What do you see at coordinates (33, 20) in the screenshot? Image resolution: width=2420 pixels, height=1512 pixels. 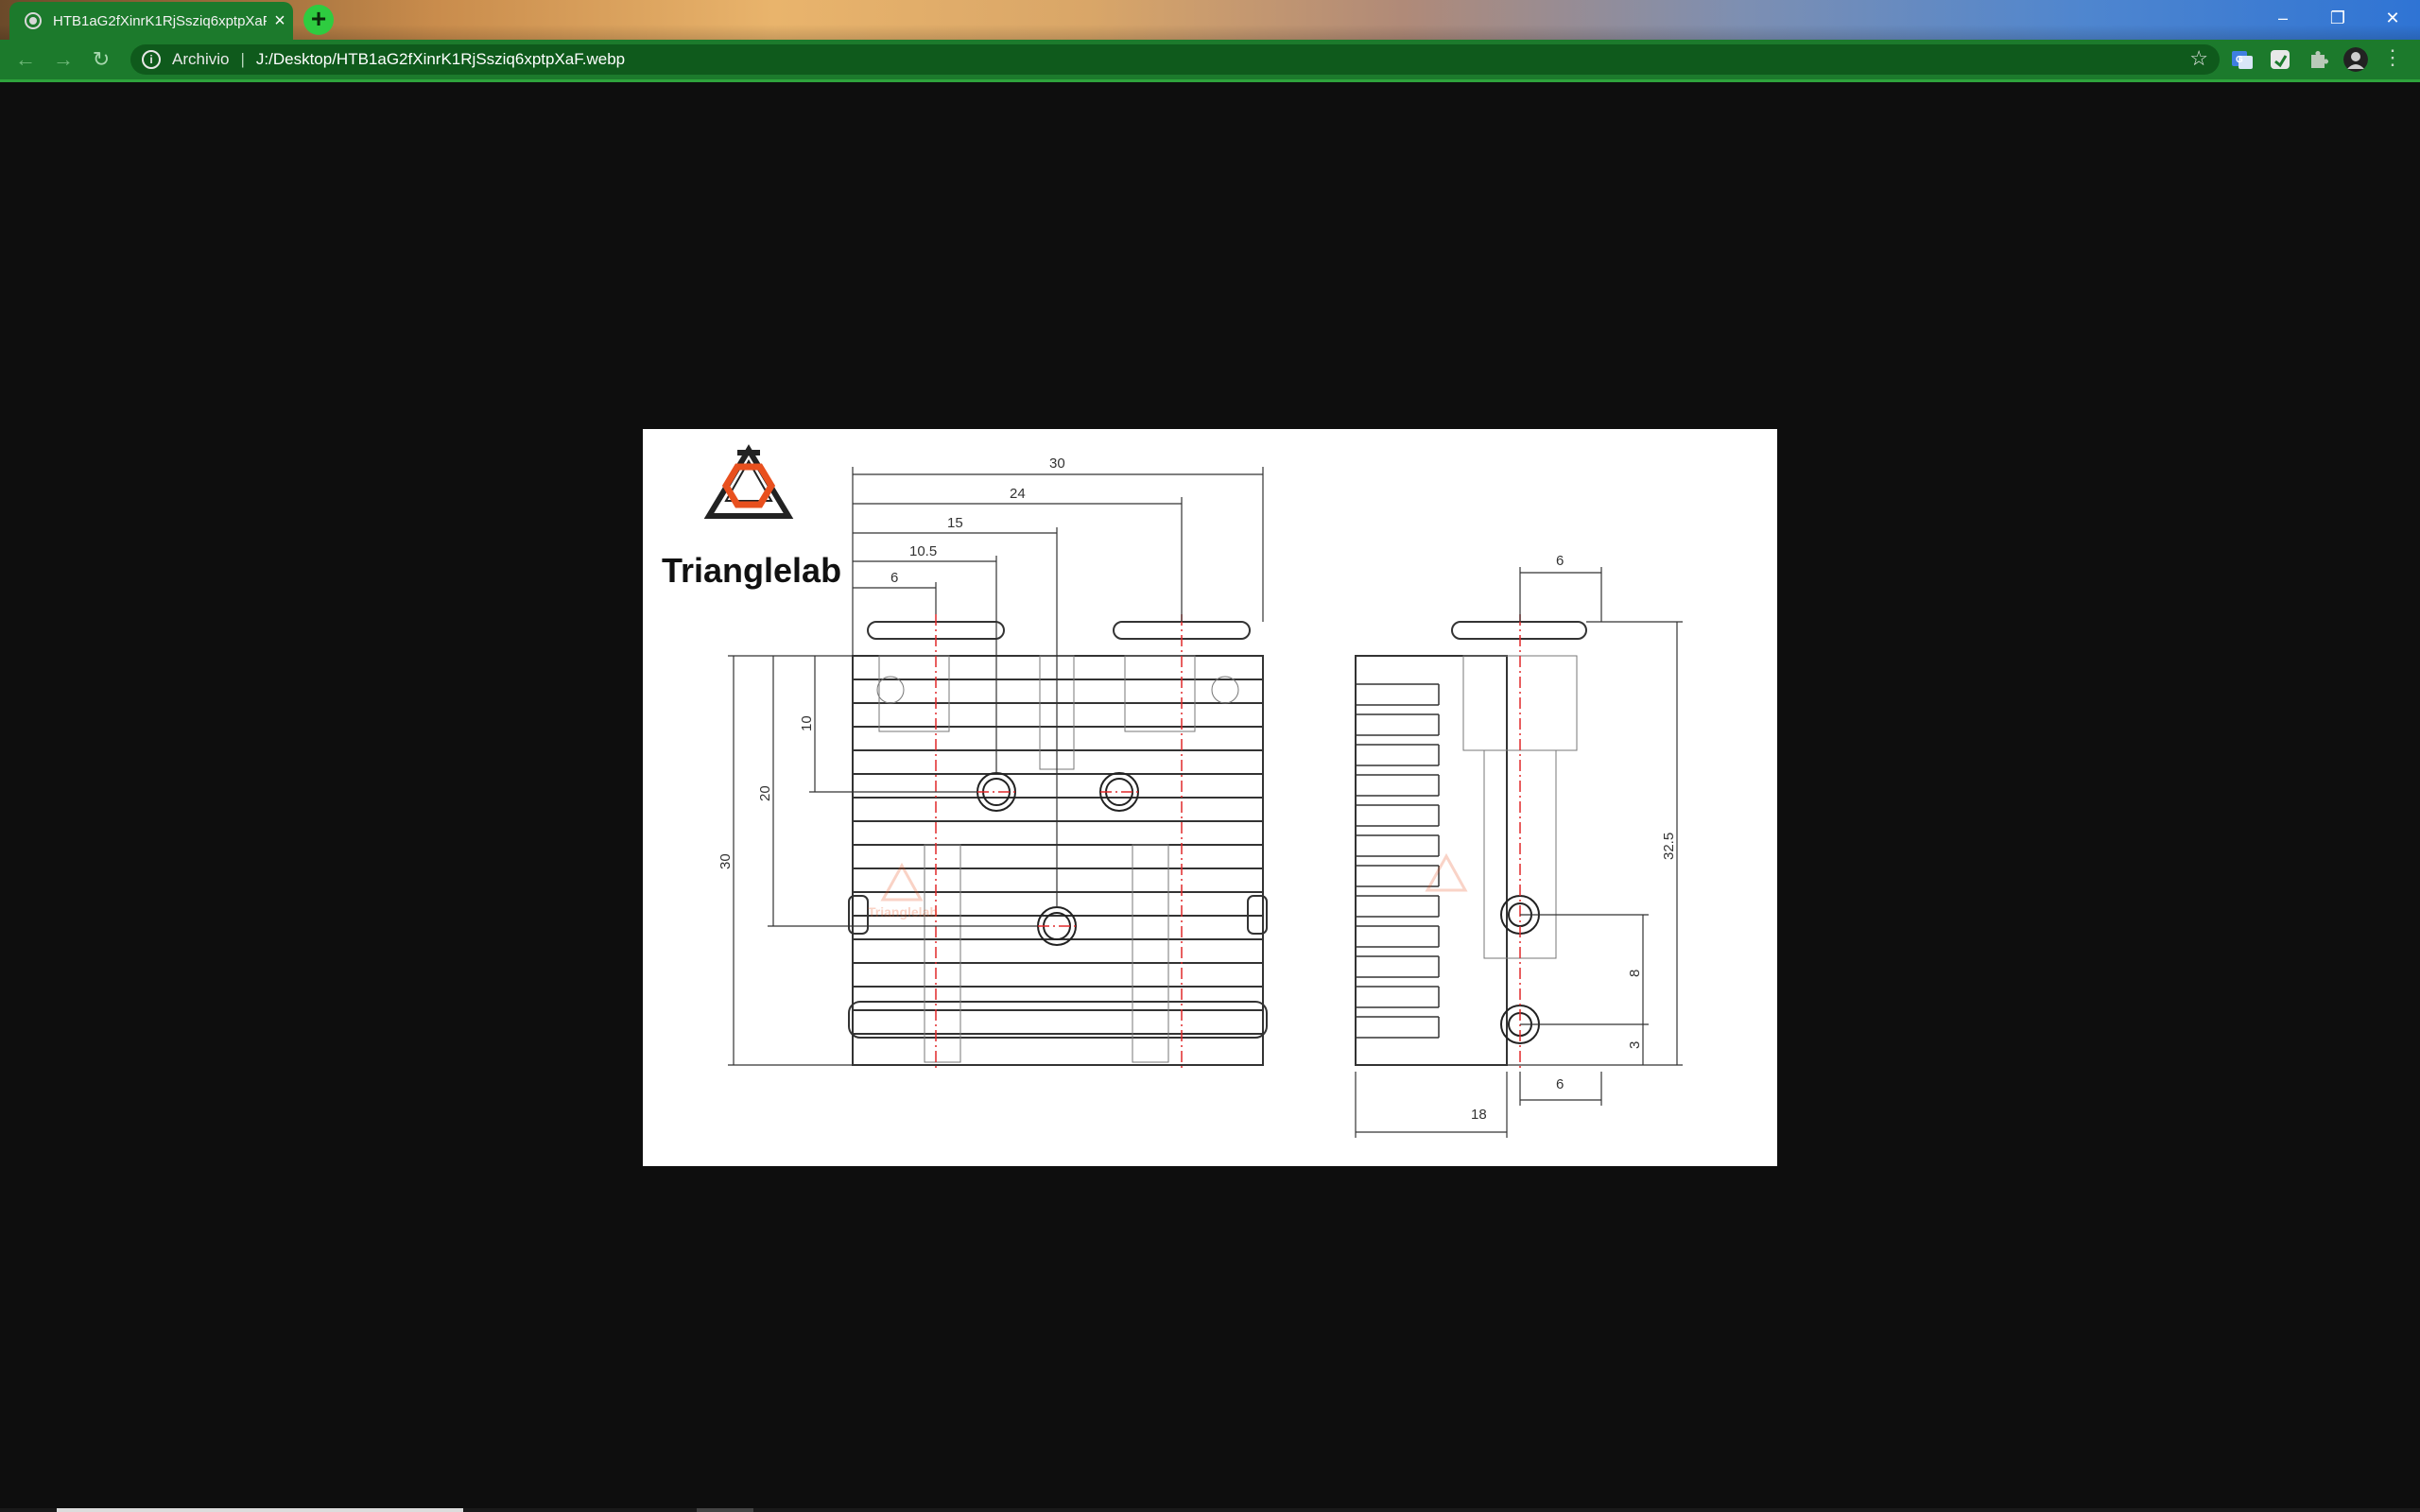 I see `globe-icon` at bounding box center [33, 20].